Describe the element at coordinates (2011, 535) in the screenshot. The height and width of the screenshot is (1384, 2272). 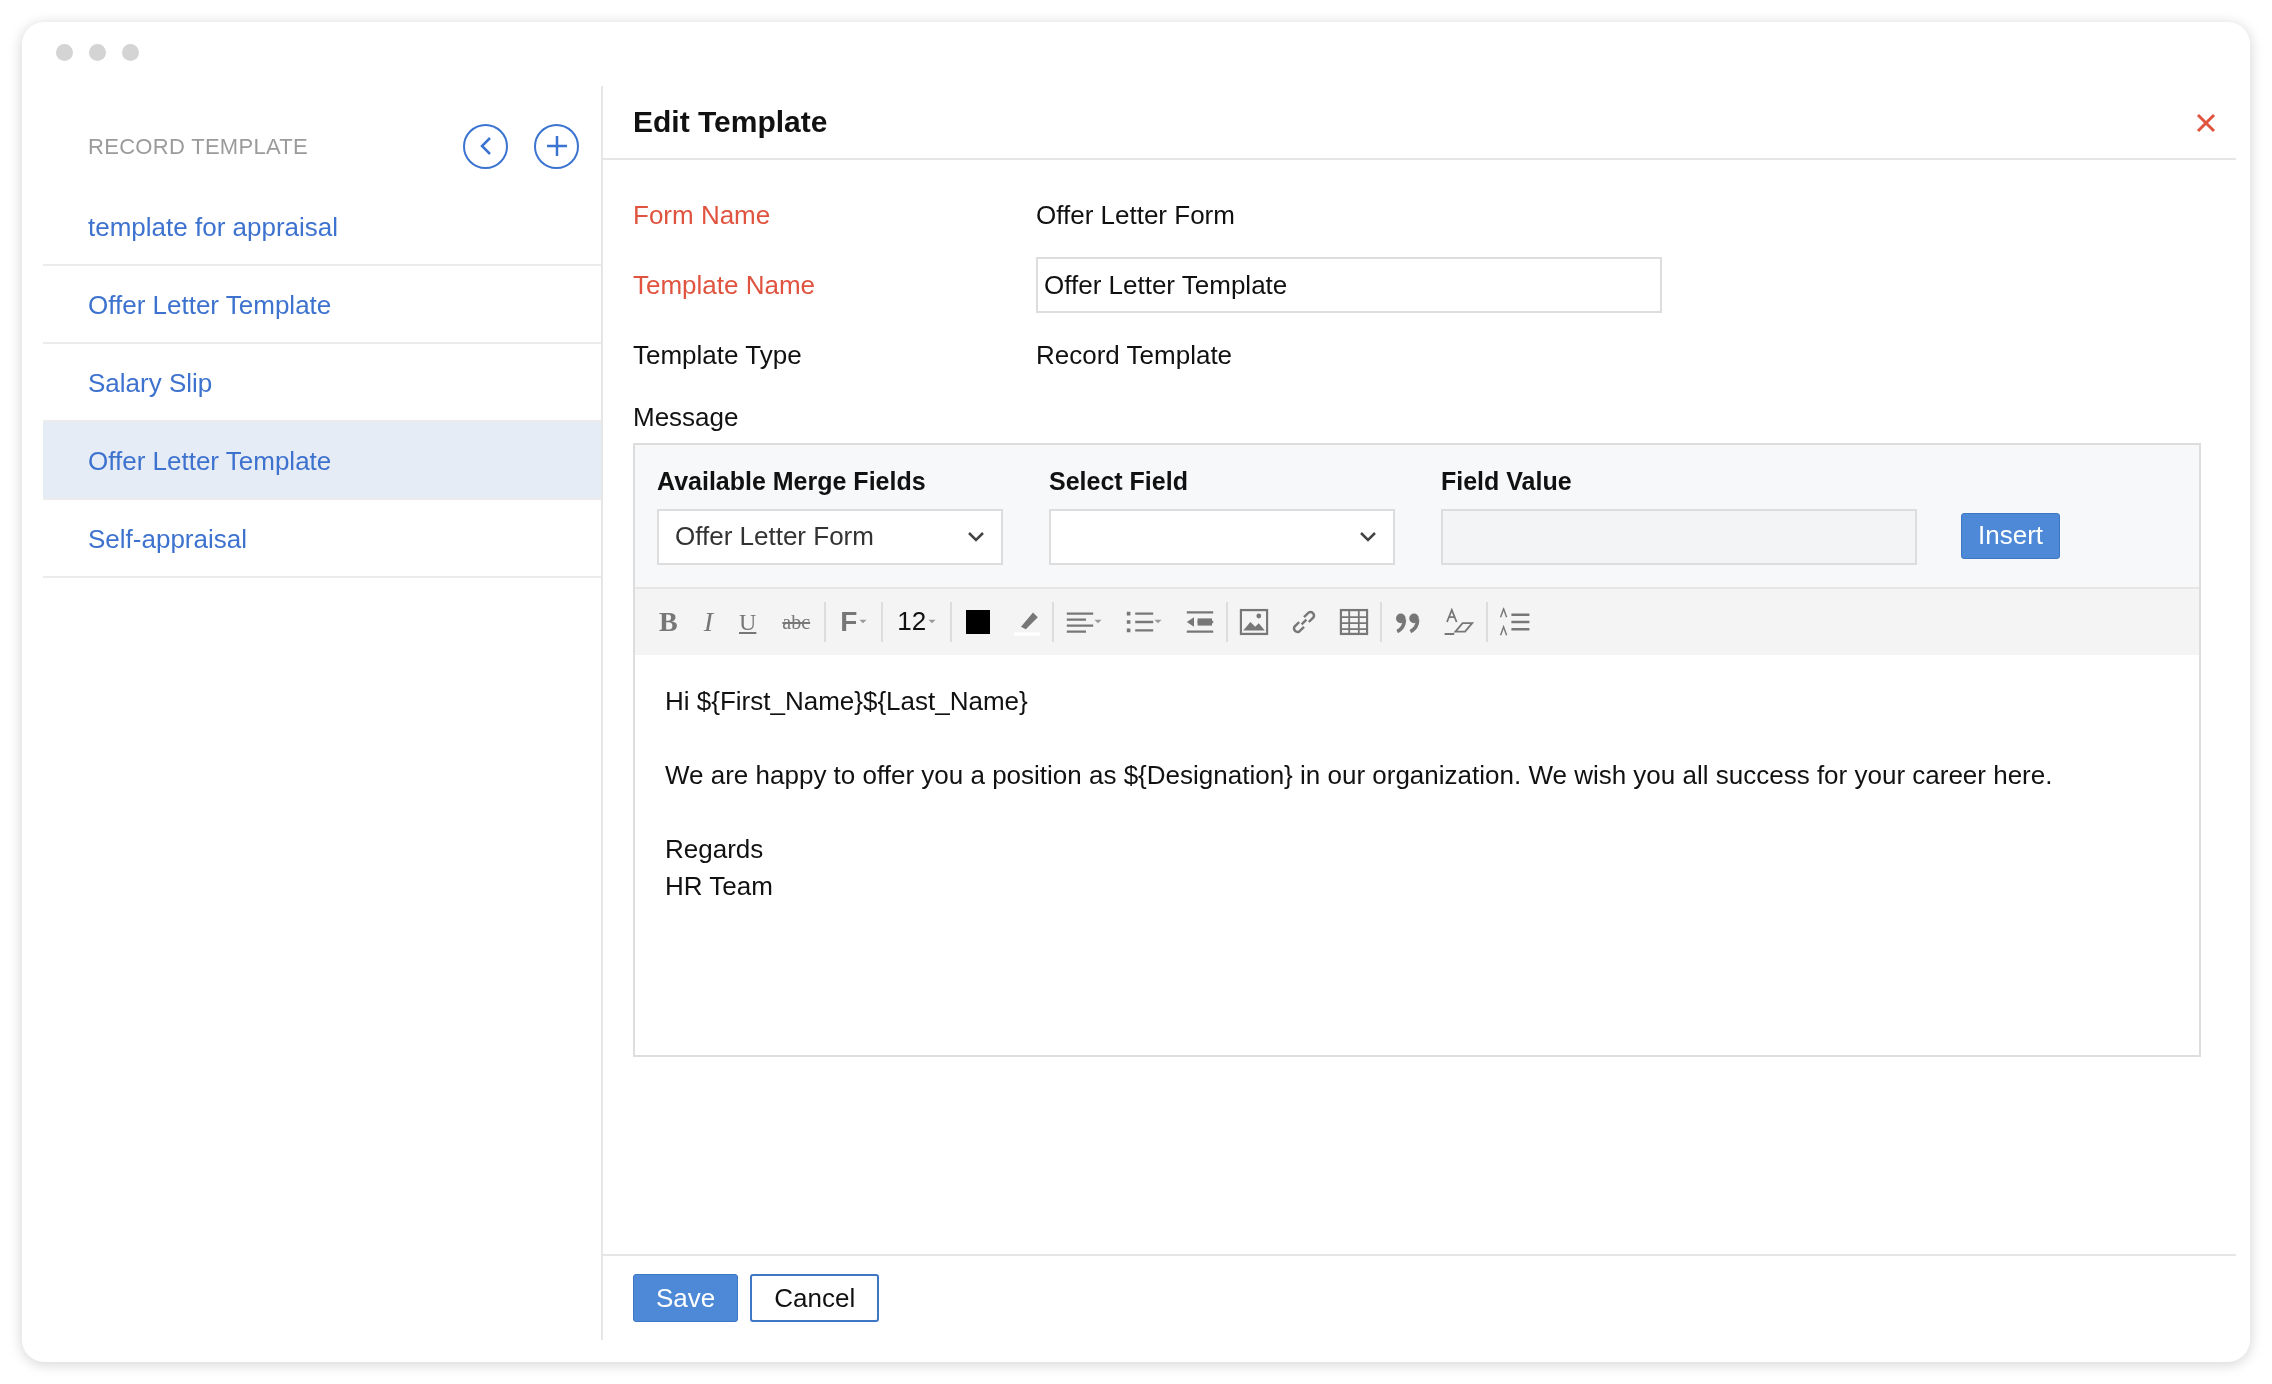
I see `insert-button: Insert` at that location.